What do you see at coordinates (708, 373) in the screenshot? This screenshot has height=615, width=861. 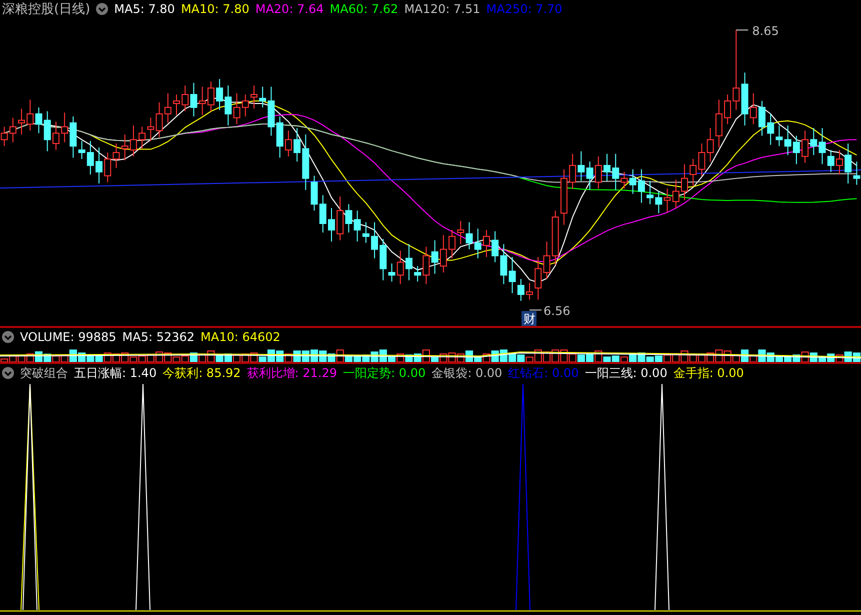 I see `legend-value: 金手指: 0.00` at bounding box center [708, 373].